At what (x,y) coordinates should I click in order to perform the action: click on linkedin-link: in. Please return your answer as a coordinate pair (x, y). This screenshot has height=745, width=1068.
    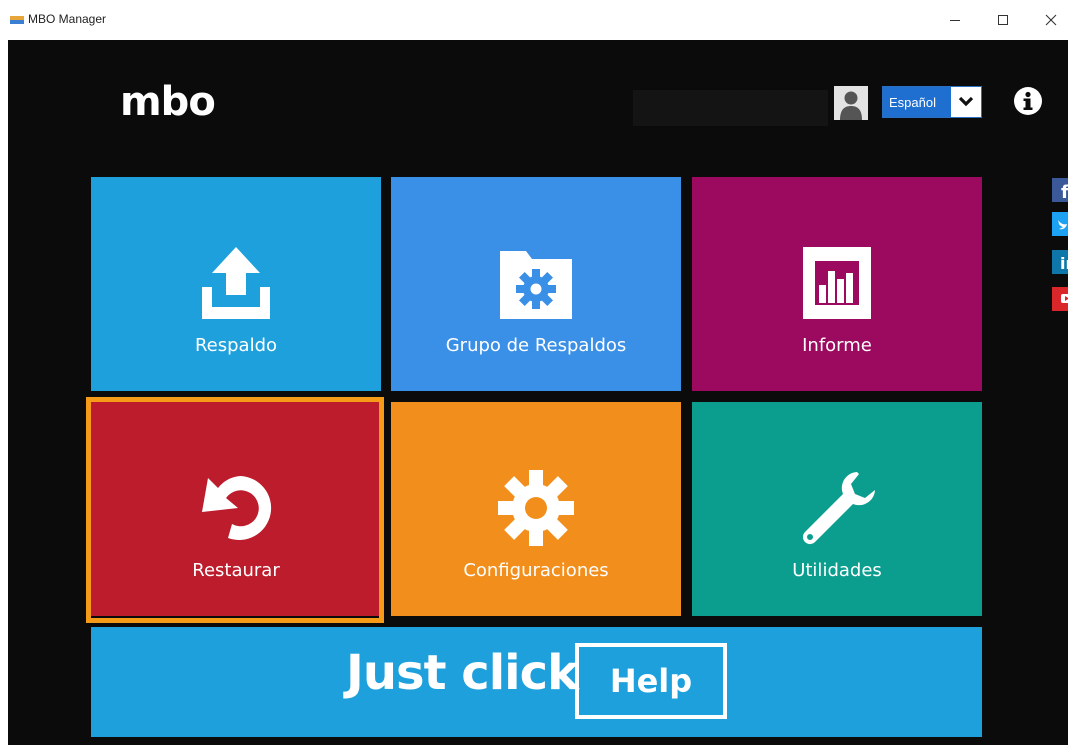
    Looking at the image, I should click on (1060, 262).